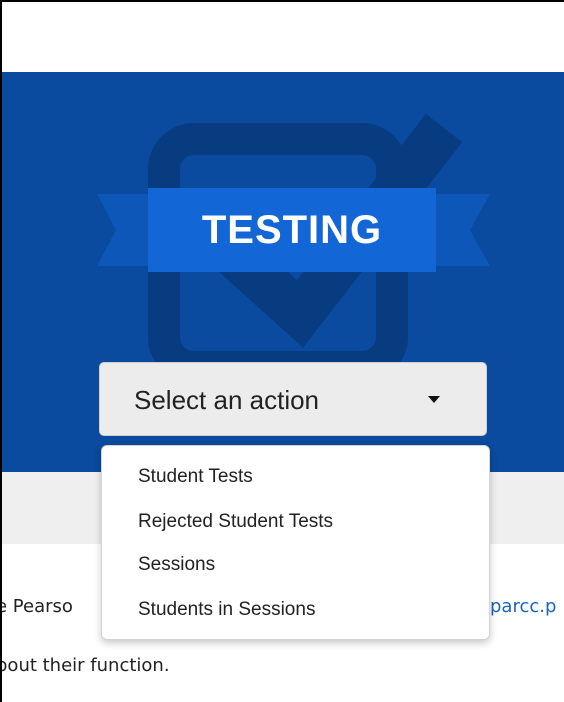 This screenshot has width=564, height=702. What do you see at coordinates (226, 610) in the screenshot?
I see `menu-item-students-in-sessions: Students in Sessions` at bounding box center [226, 610].